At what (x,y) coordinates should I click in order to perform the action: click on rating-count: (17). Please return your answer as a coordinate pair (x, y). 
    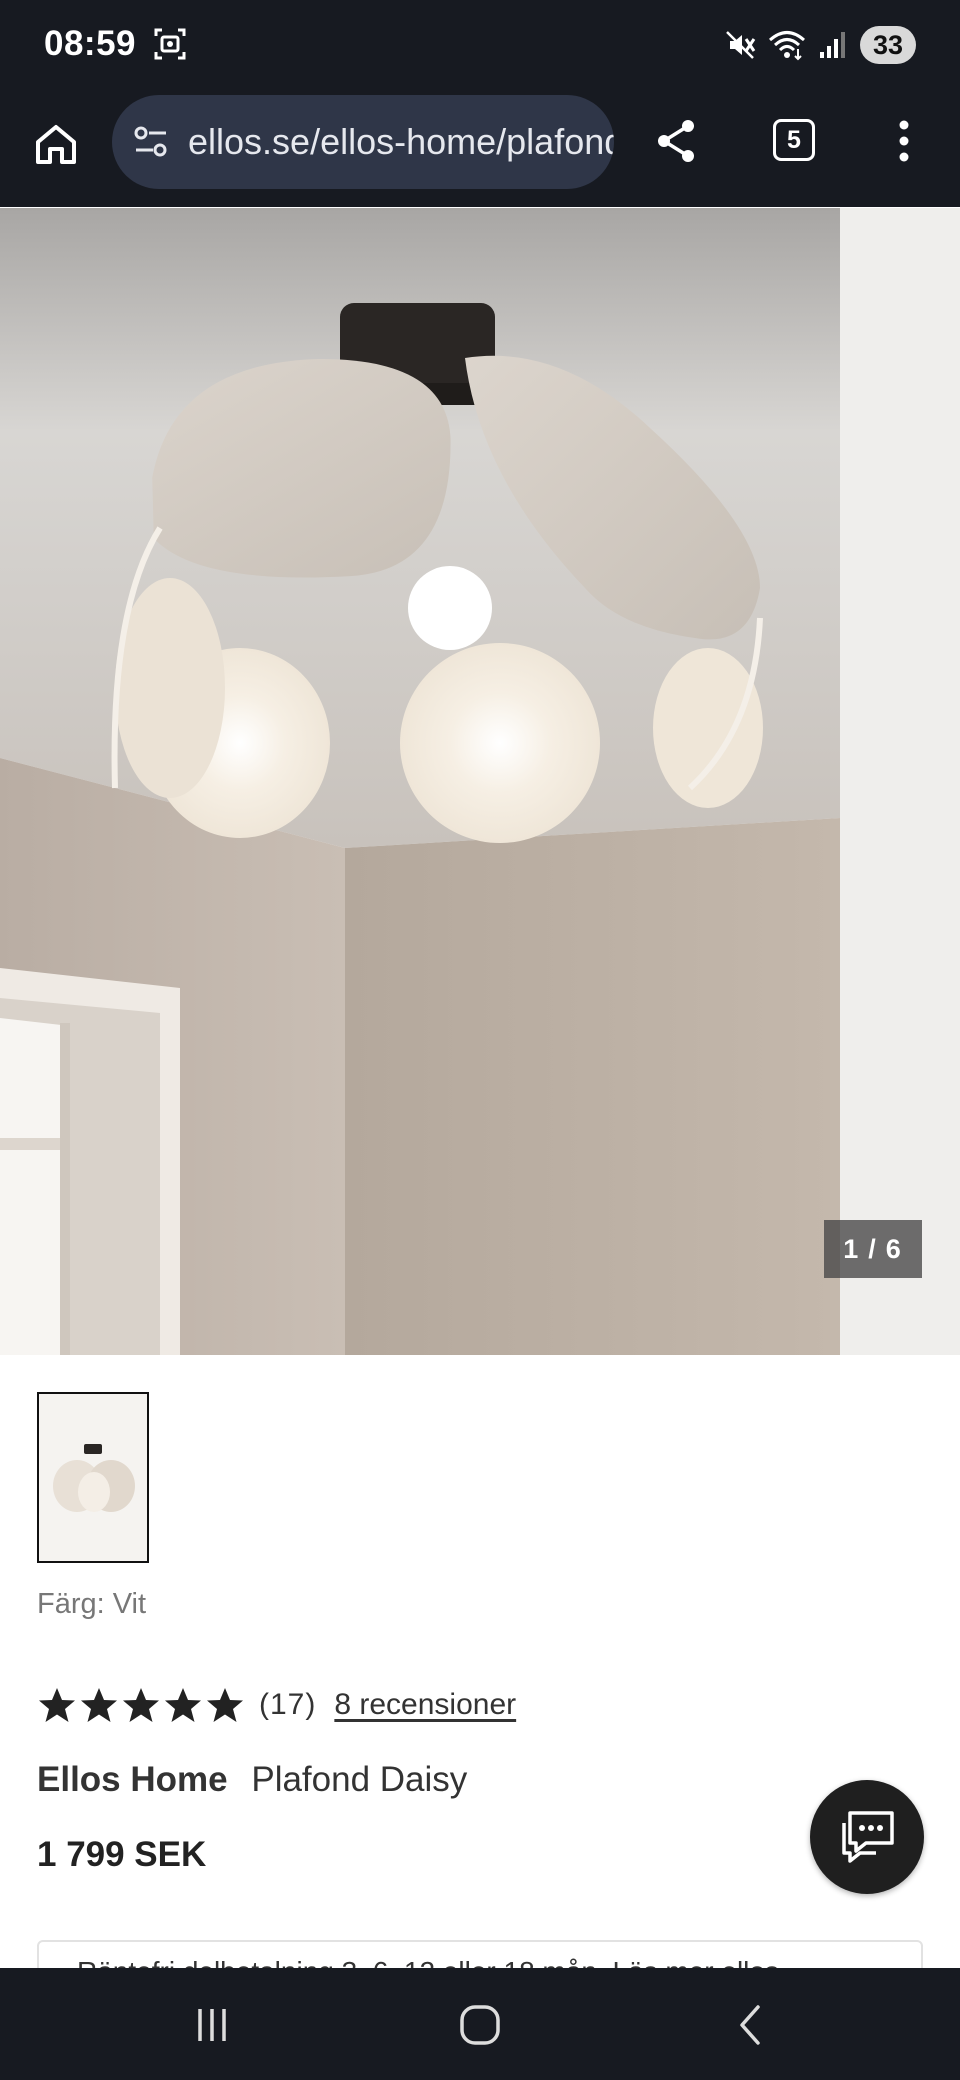
    Looking at the image, I should click on (288, 1704).